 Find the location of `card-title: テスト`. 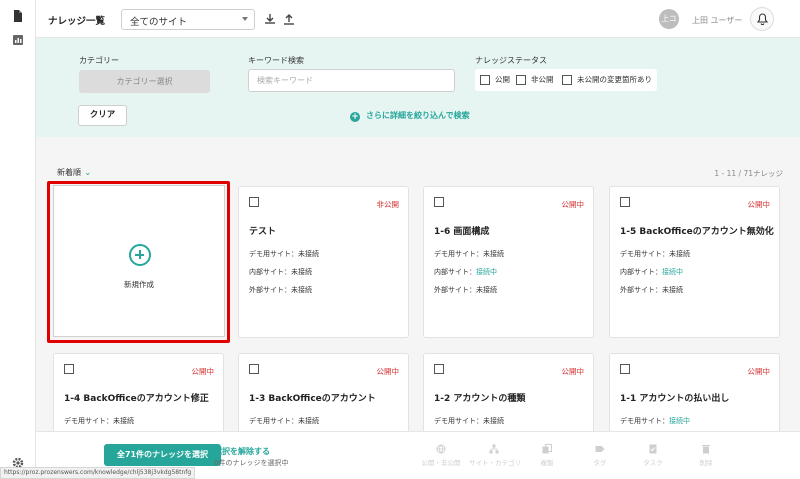

card-title: テスト is located at coordinates (263, 232).